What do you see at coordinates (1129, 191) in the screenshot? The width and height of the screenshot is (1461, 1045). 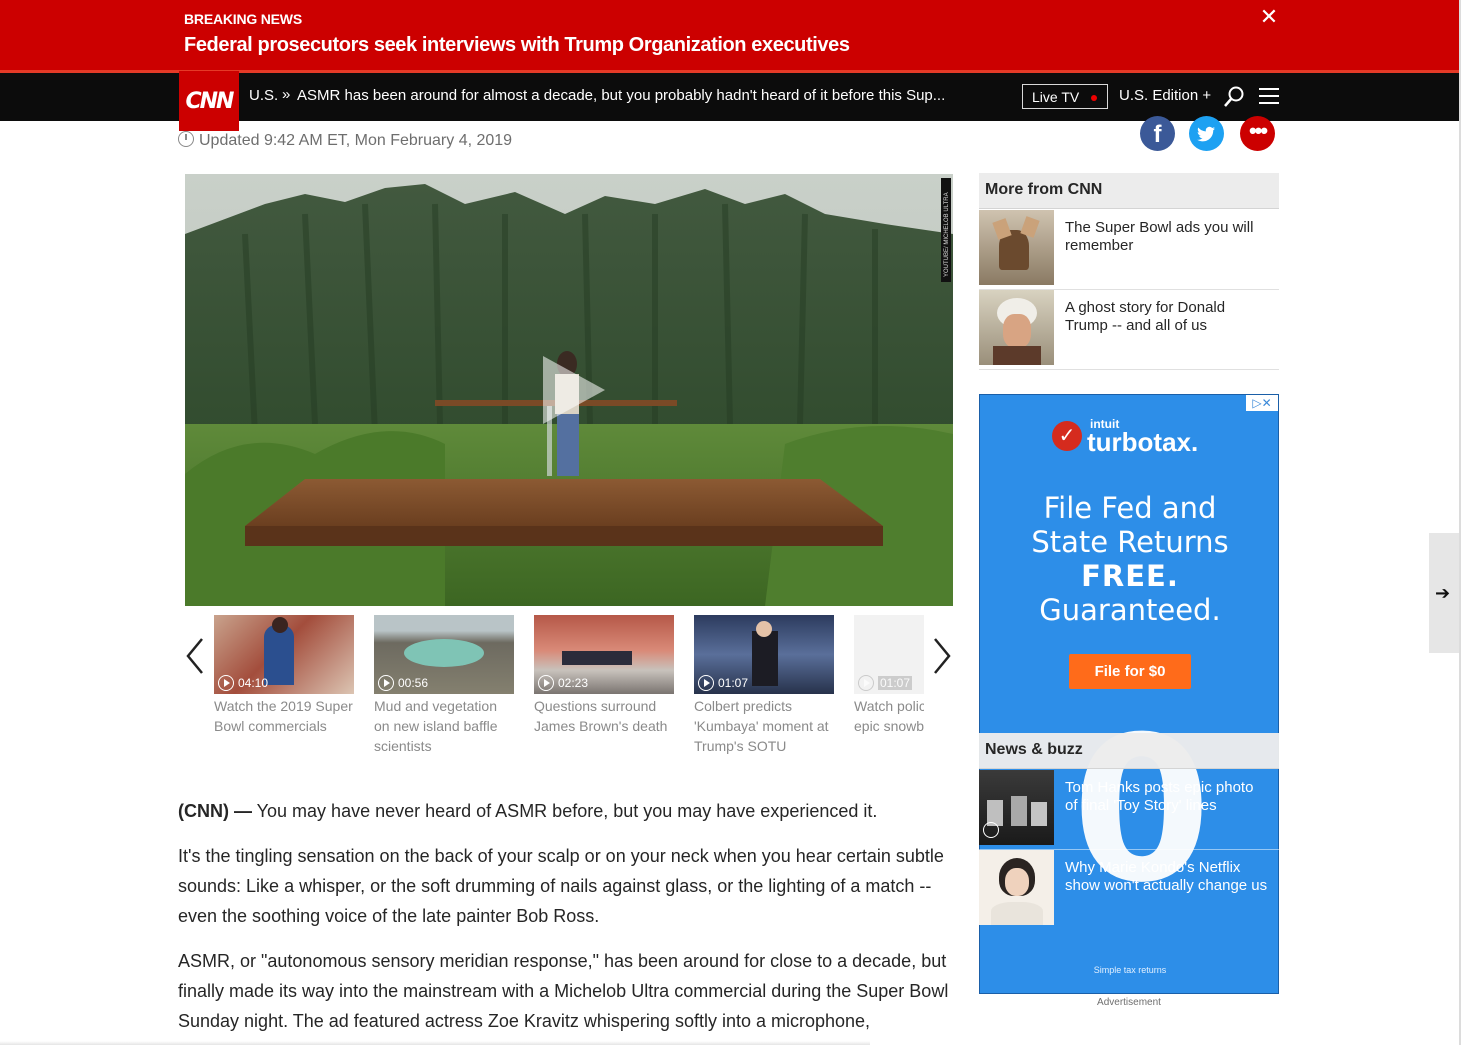 I see `more-from-cnn-header: More from CNN` at bounding box center [1129, 191].